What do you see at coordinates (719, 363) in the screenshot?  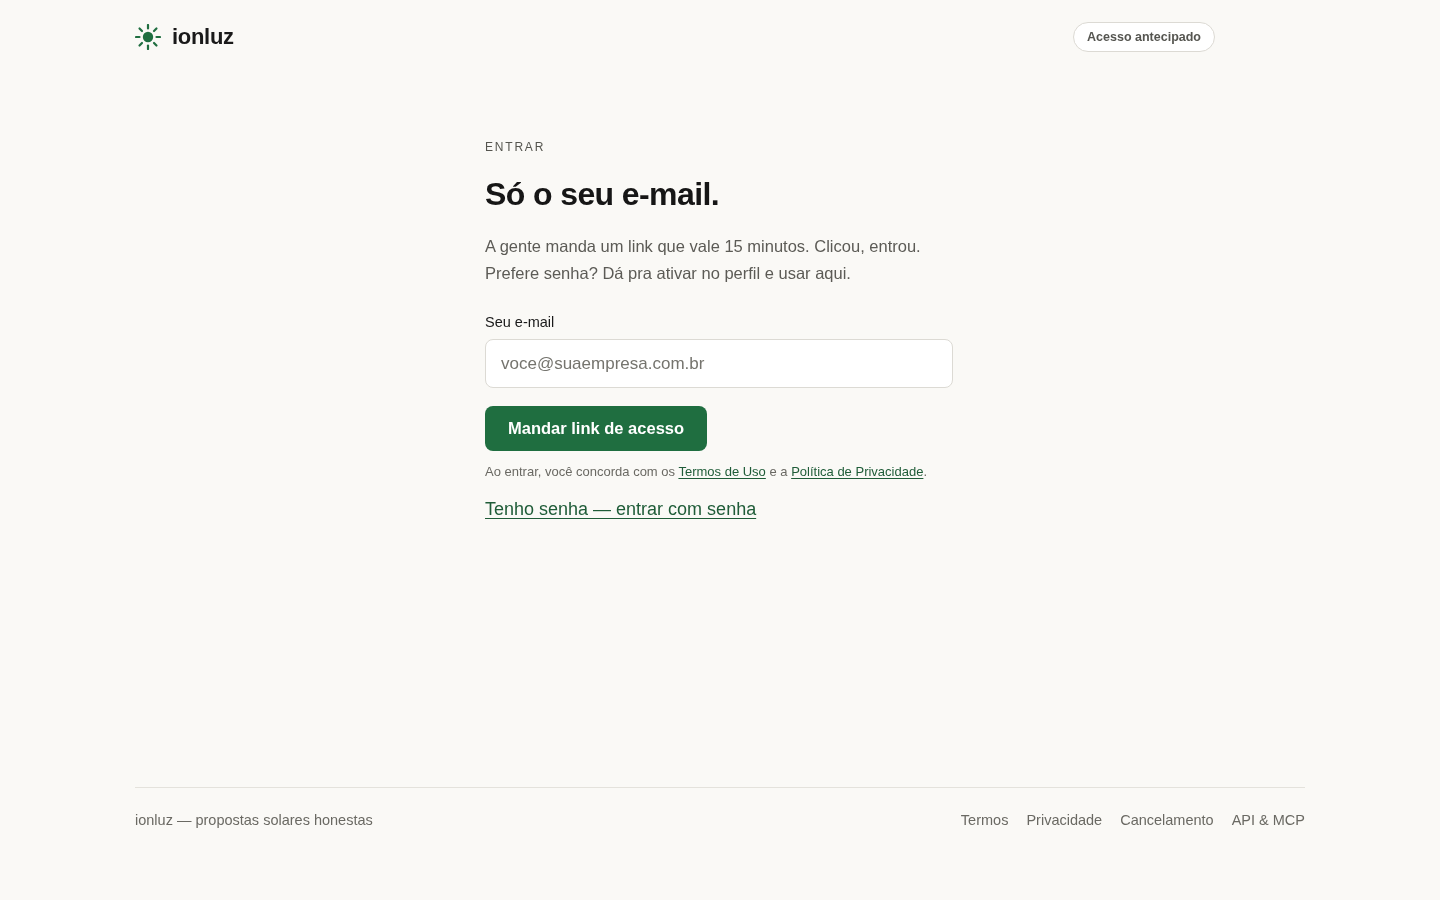 I see `email-input-field: voce@suaempresa.com.br` at bounding box center [719, 363].